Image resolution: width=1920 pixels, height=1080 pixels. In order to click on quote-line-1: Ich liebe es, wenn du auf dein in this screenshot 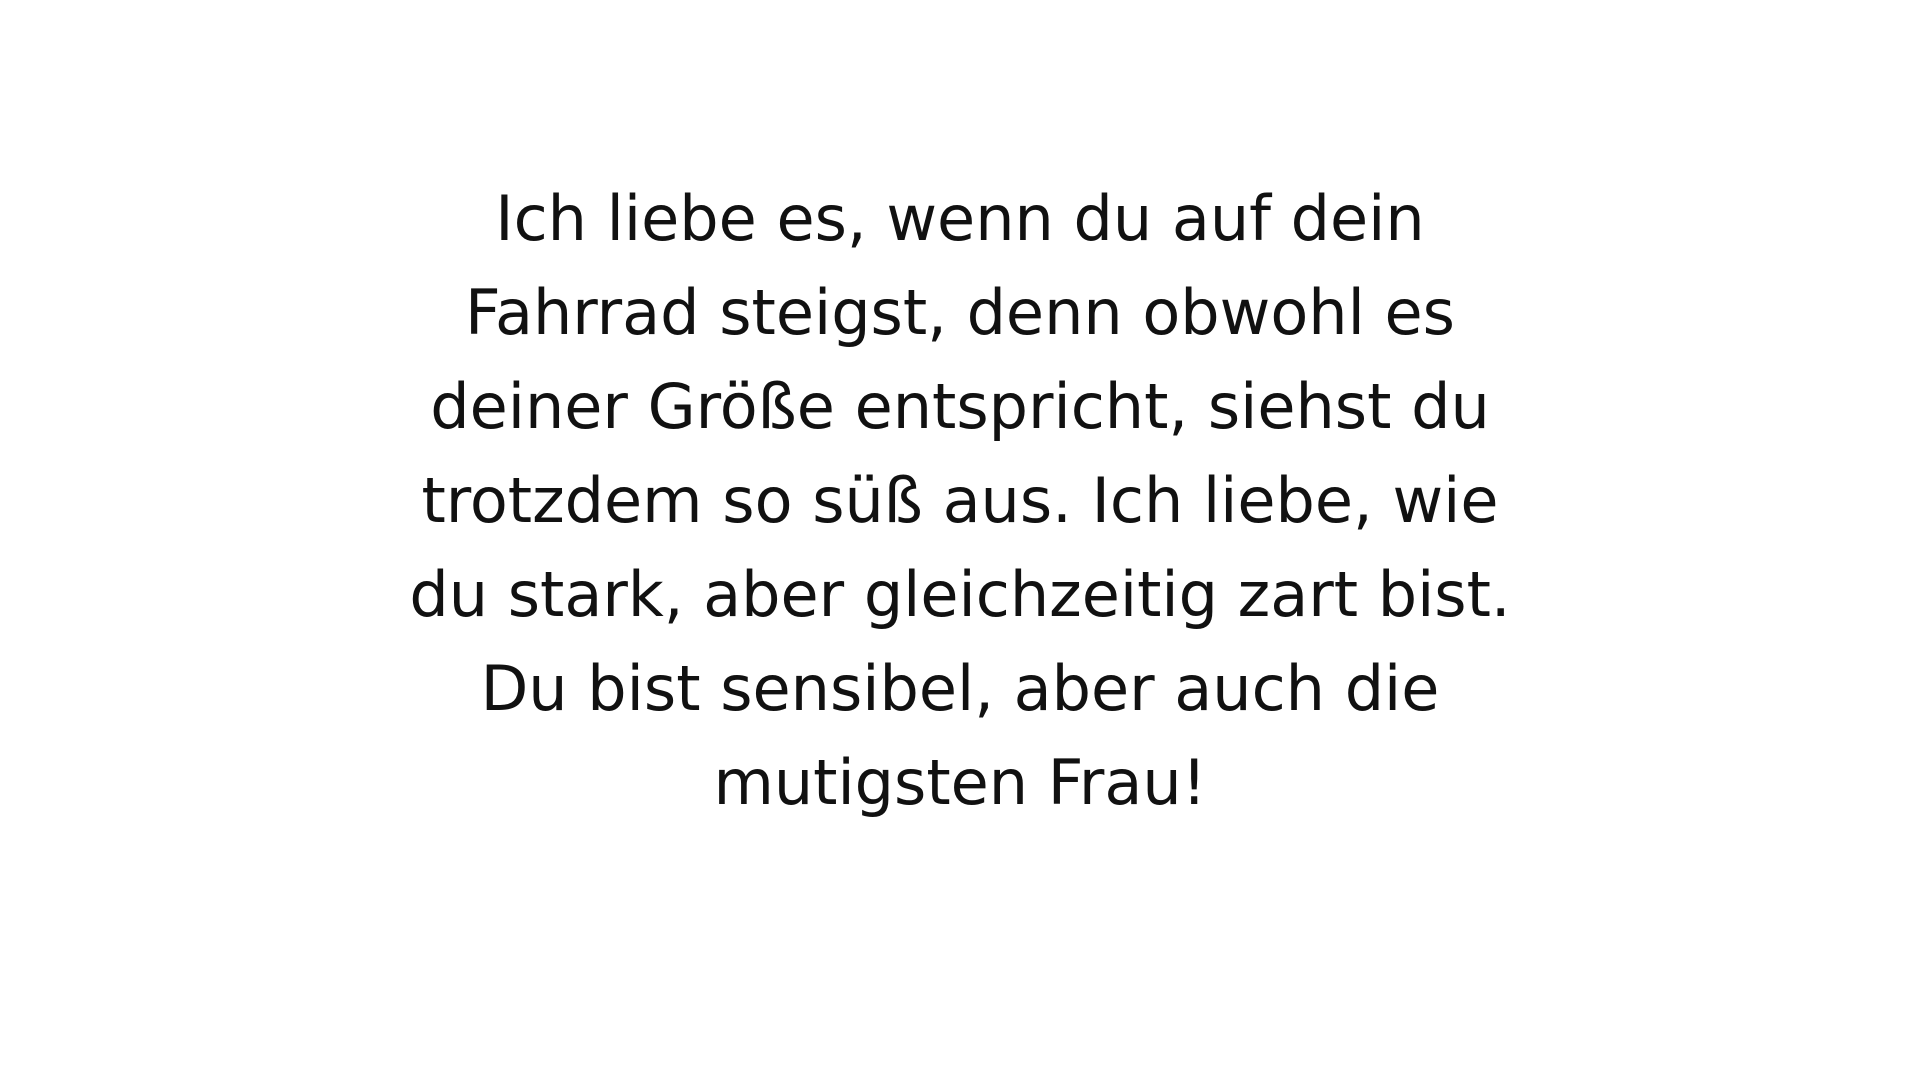, I will do `click(960, 218)`.